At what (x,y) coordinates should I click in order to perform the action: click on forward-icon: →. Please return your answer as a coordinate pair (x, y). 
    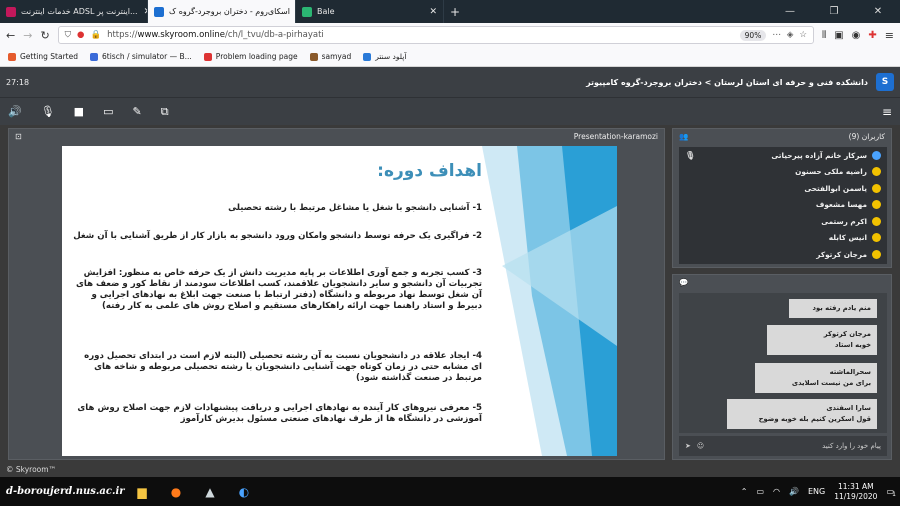
    Looking at the image, I should click on (27, 35).